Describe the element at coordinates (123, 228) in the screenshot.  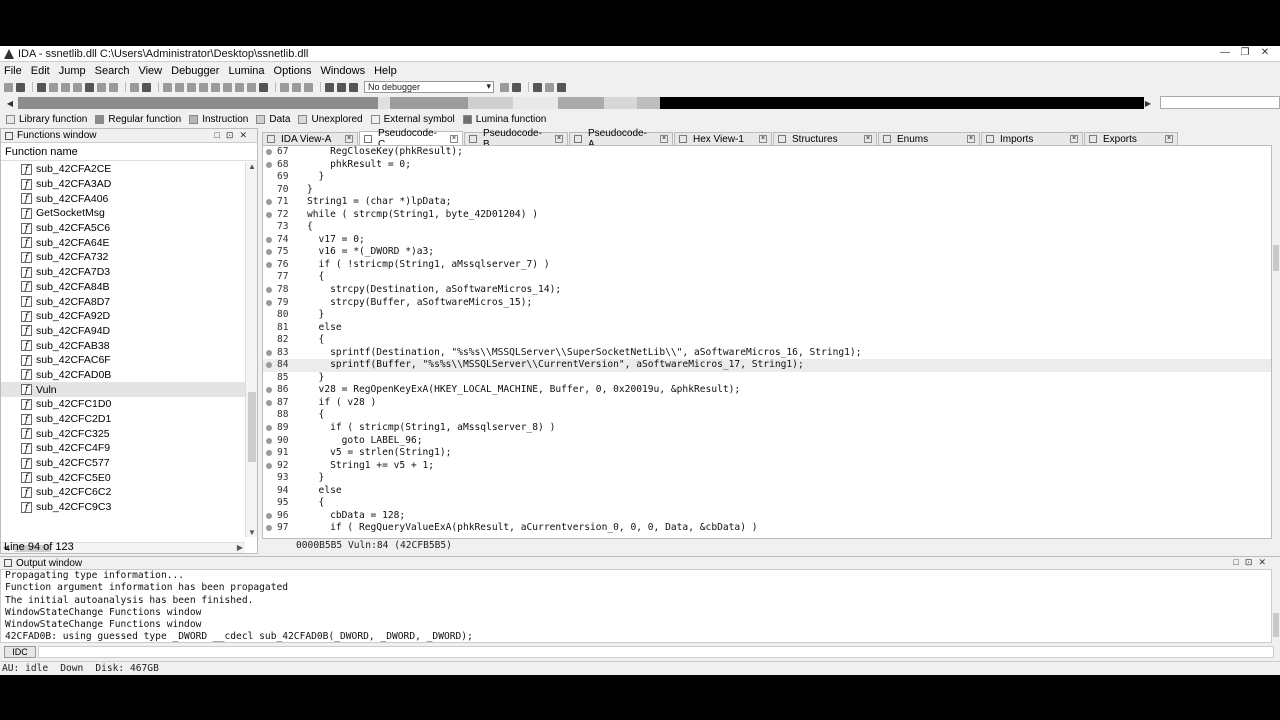
I see `function-list-item: f sub_42CFA5C6` at that location.